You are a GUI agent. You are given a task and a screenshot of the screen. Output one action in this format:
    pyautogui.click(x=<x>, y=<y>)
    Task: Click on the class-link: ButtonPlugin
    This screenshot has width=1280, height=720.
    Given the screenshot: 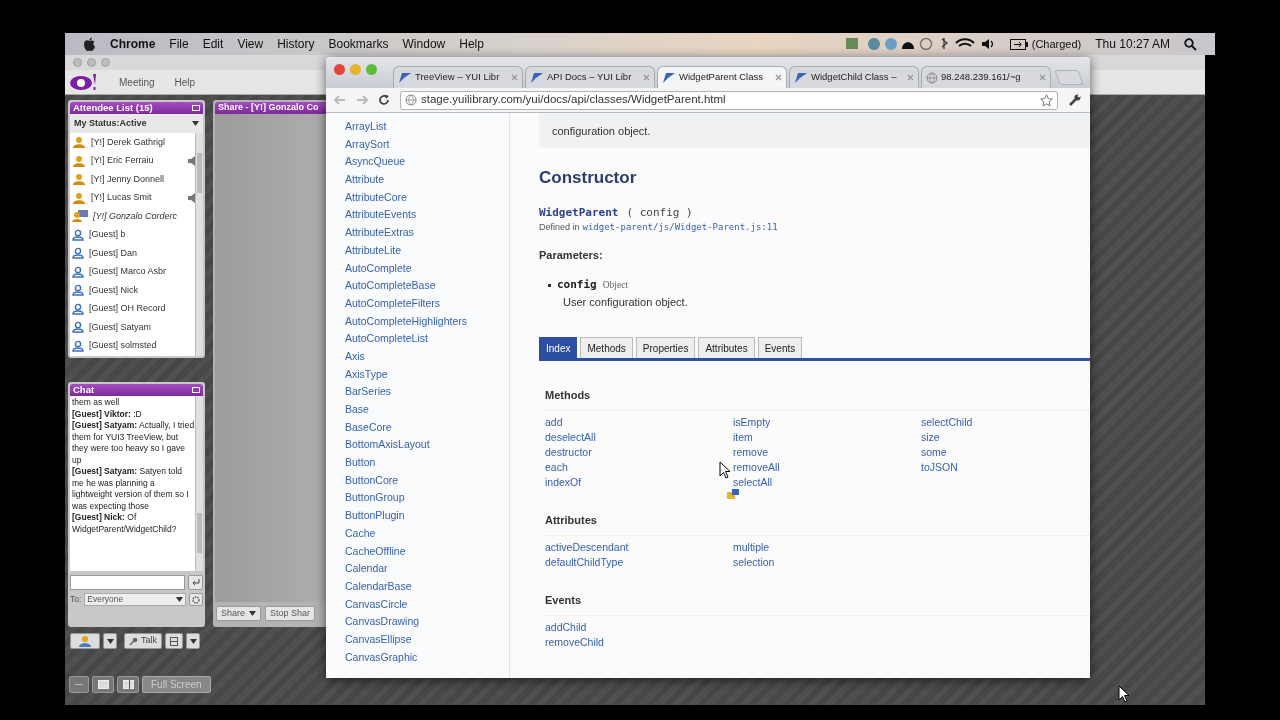 What is the action you would take?
    pyautogui.click(x=427, y=516)
    